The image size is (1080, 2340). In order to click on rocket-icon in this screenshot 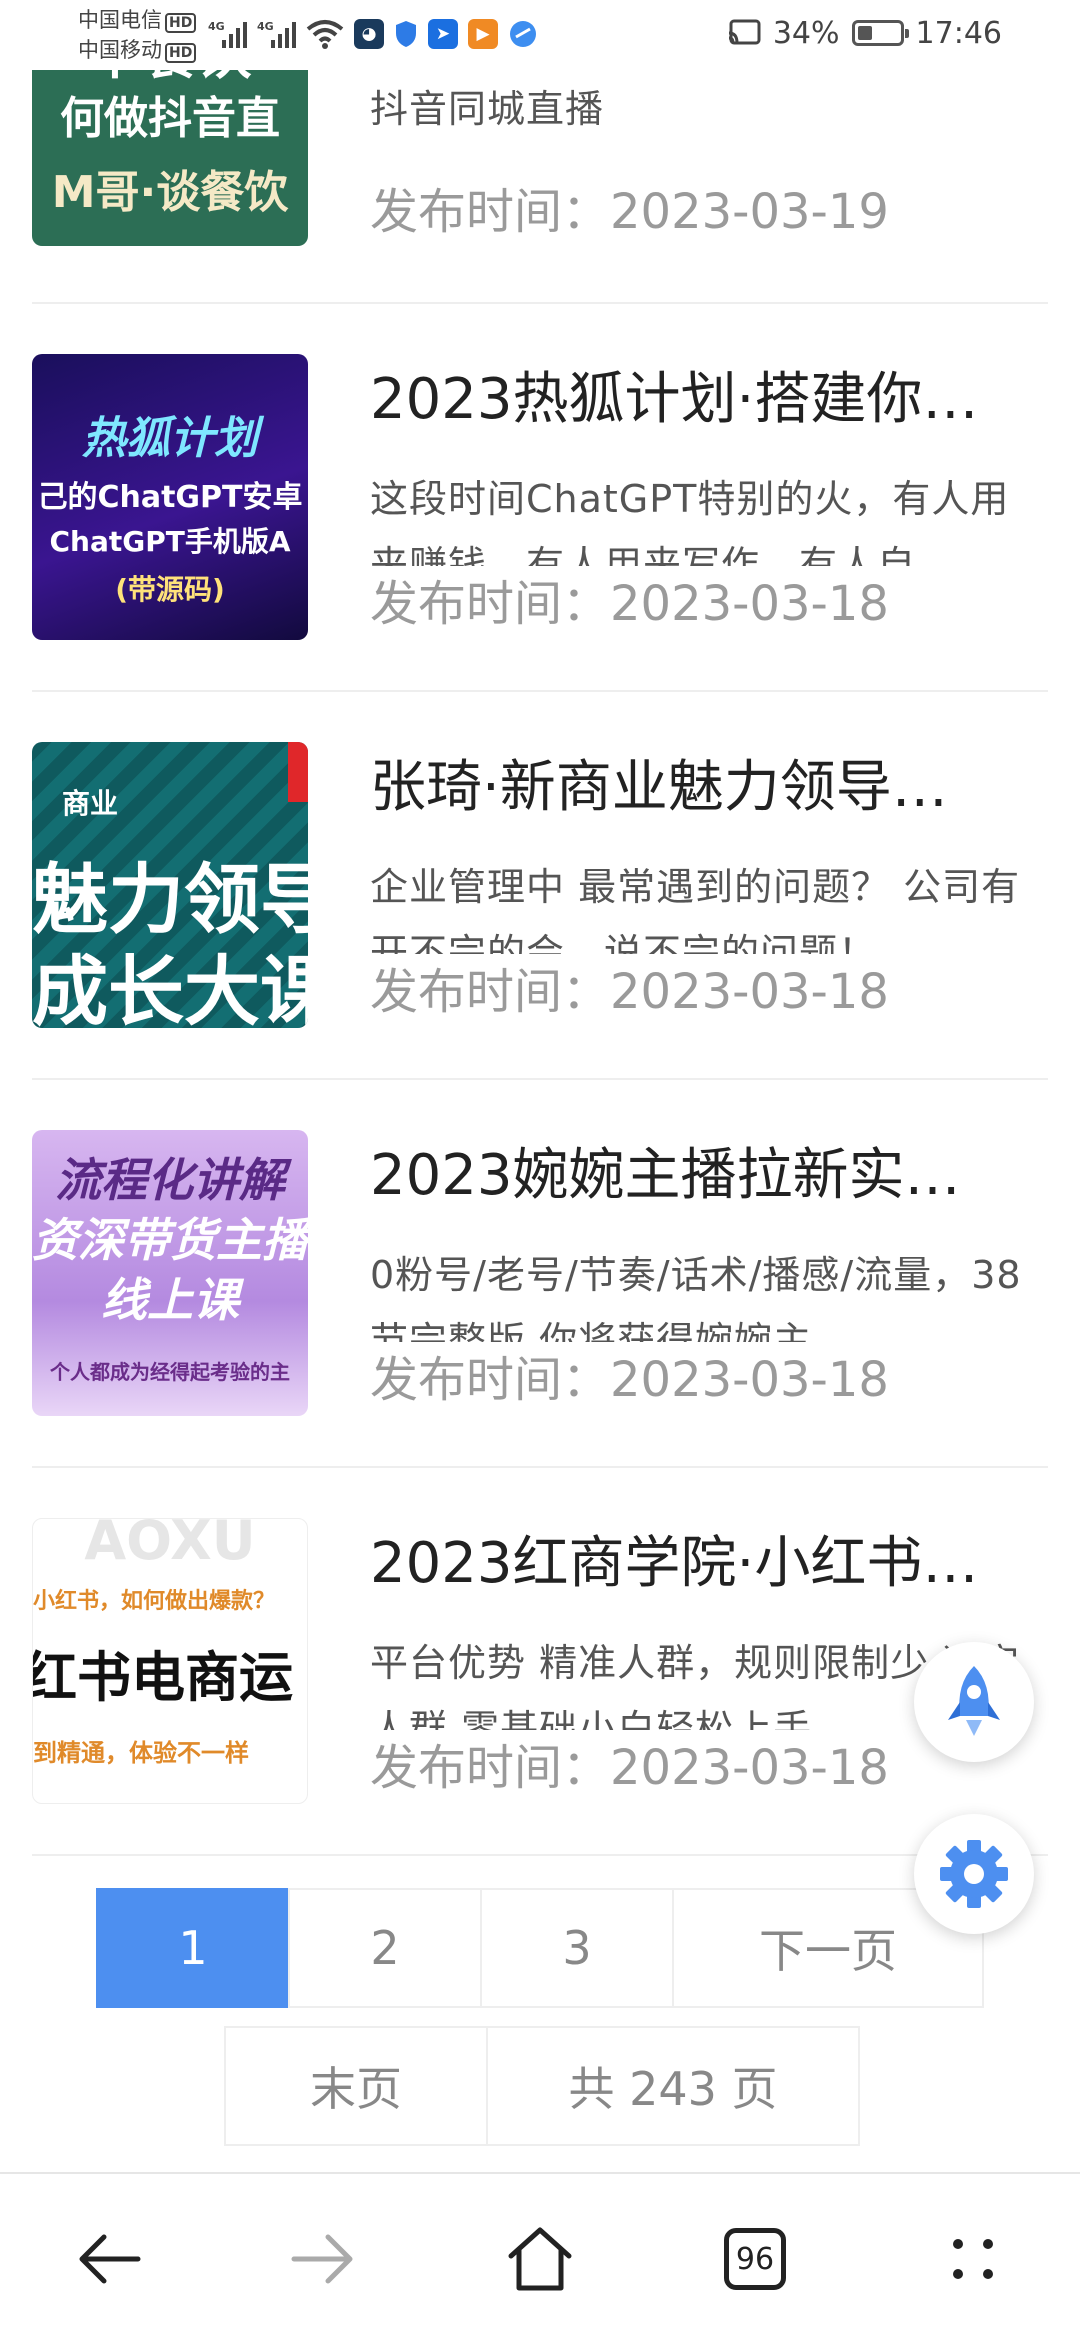, I will do `click(974, 1701)`.